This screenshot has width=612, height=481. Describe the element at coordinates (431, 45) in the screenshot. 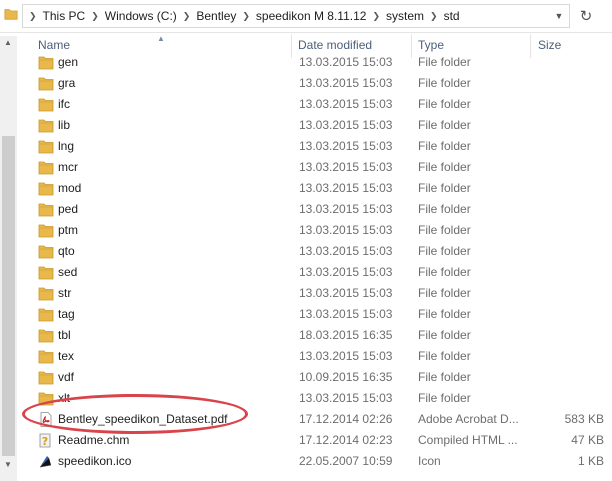

I see `column-header-type: Type` at that location.